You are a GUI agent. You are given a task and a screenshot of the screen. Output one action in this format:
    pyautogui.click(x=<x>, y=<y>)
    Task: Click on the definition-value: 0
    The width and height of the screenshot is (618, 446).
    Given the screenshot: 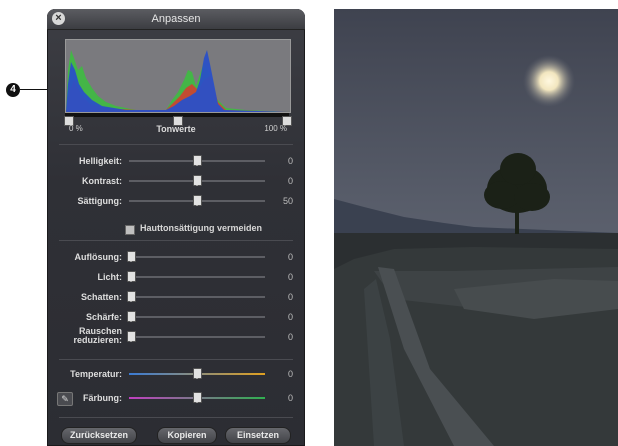 What is the action you would take?
    pyautogui.click(x=290, y=257)
    